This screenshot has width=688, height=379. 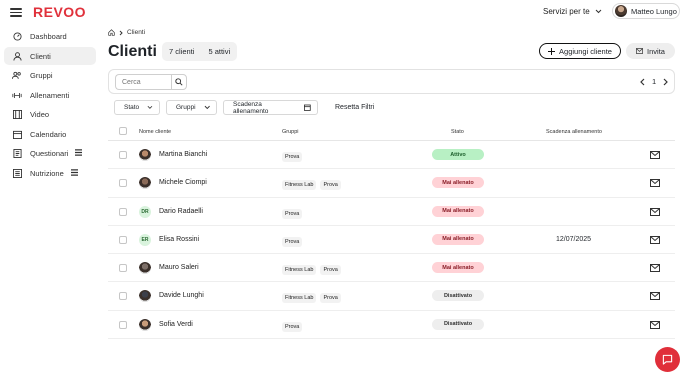 I want to click on chevron-left-icon, so click(x=642, y=82).